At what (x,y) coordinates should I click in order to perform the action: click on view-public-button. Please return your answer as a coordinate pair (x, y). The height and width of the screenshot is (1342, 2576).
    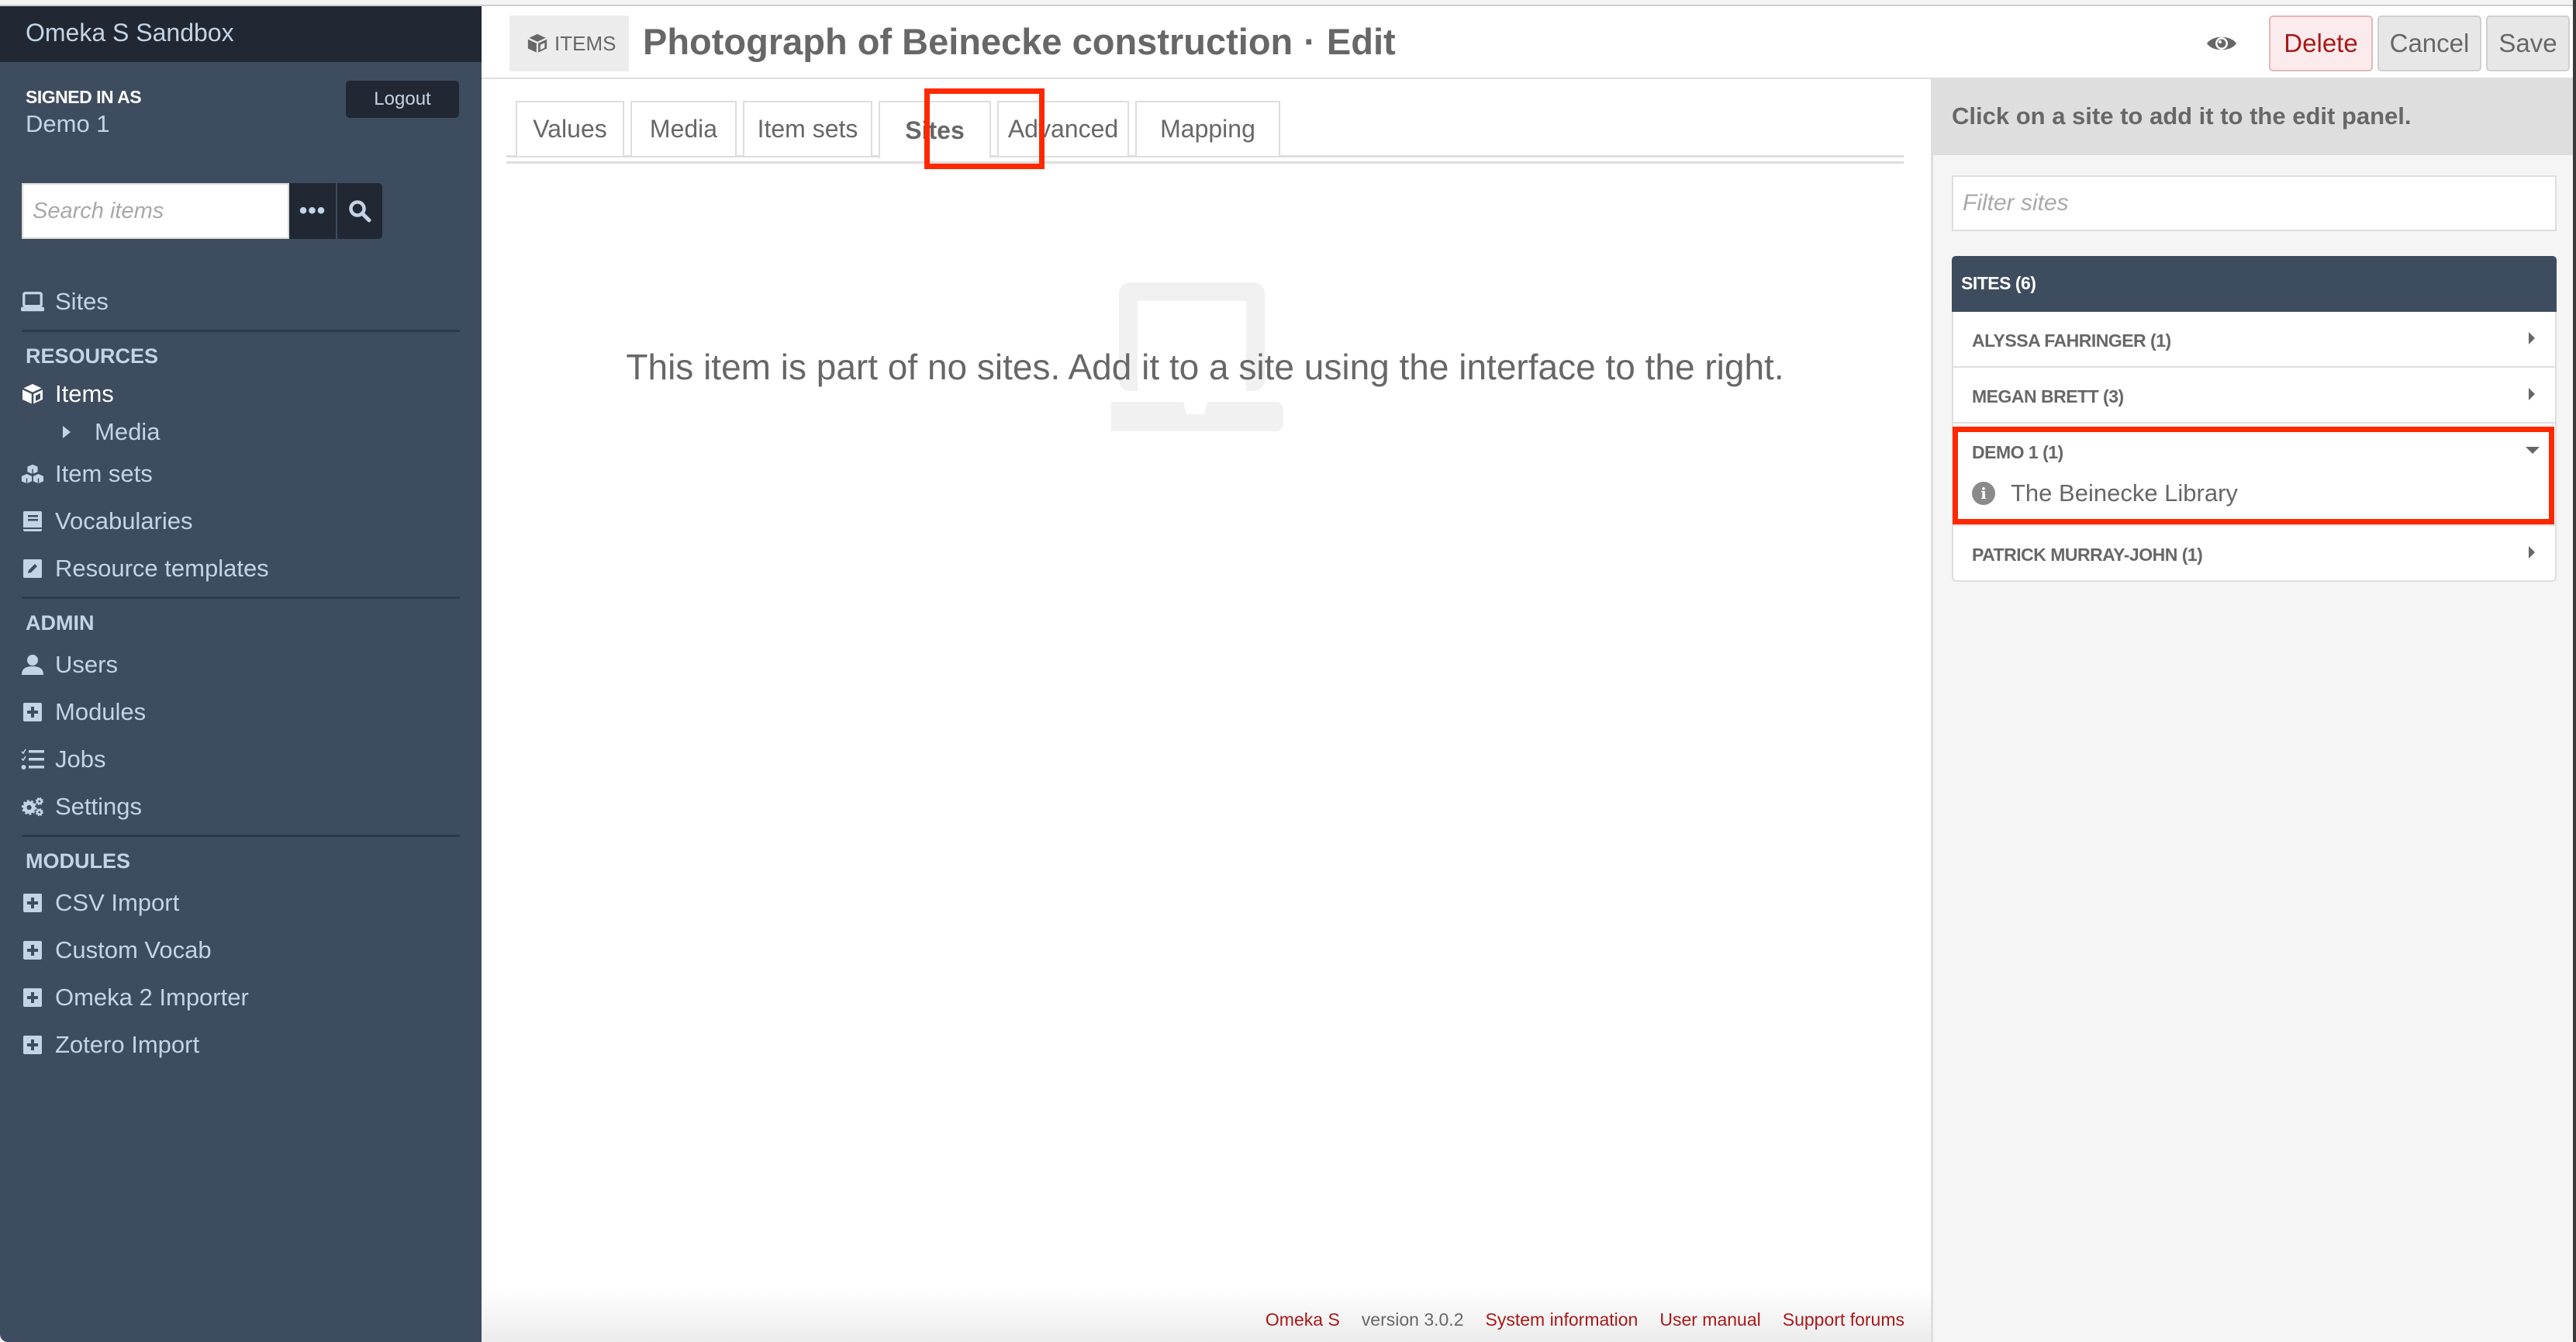
    Looking at the image, I should click on (2222, 43).